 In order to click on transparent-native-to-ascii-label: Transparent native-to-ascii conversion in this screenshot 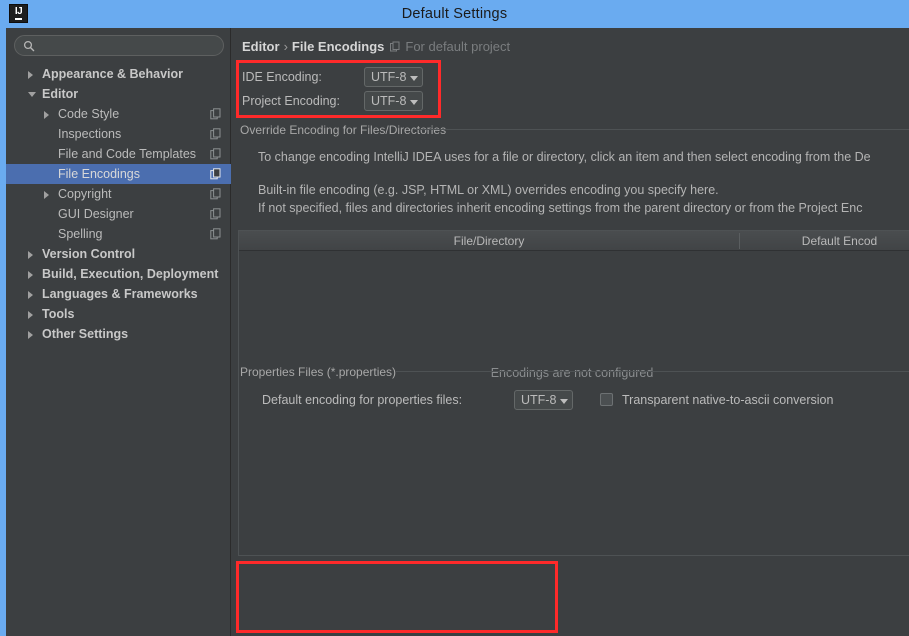, I will do `click(728, 400)`.